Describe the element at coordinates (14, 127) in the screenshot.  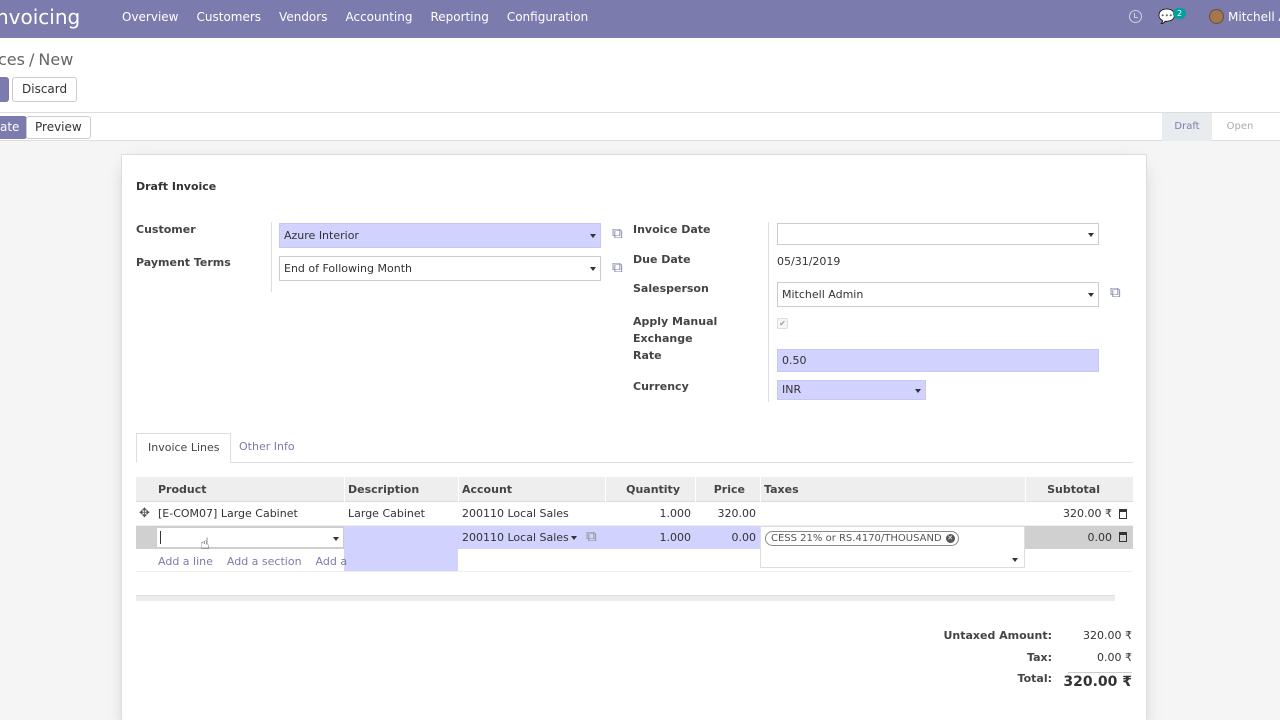
I see `validate-button: ate` at that location.